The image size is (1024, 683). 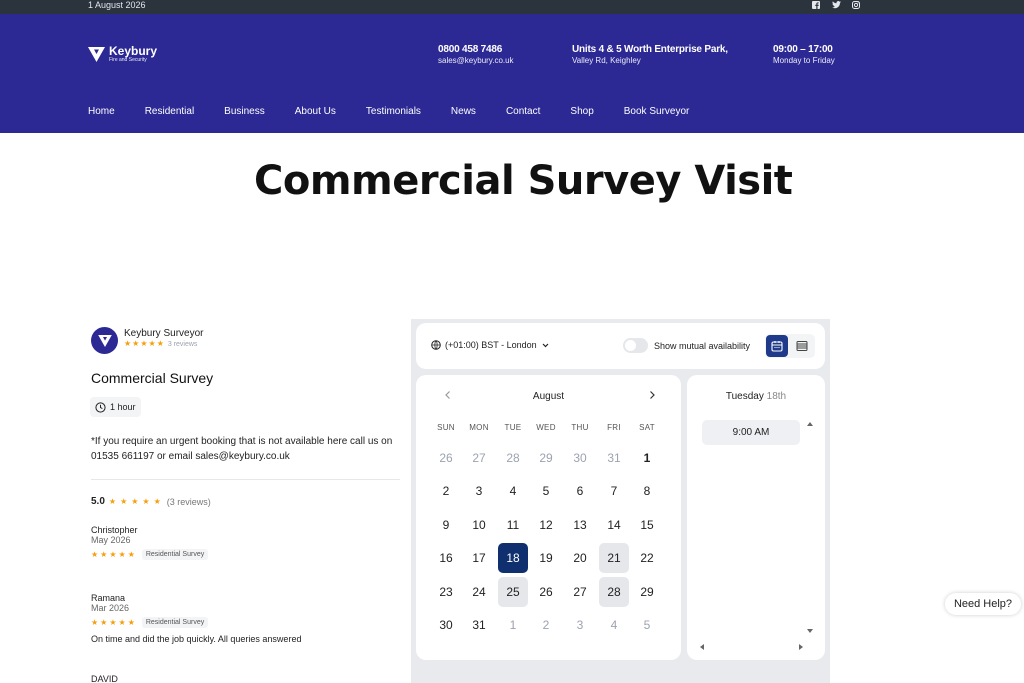 I want to click on selected-day-number: 18th, so click(x=776, y=396).